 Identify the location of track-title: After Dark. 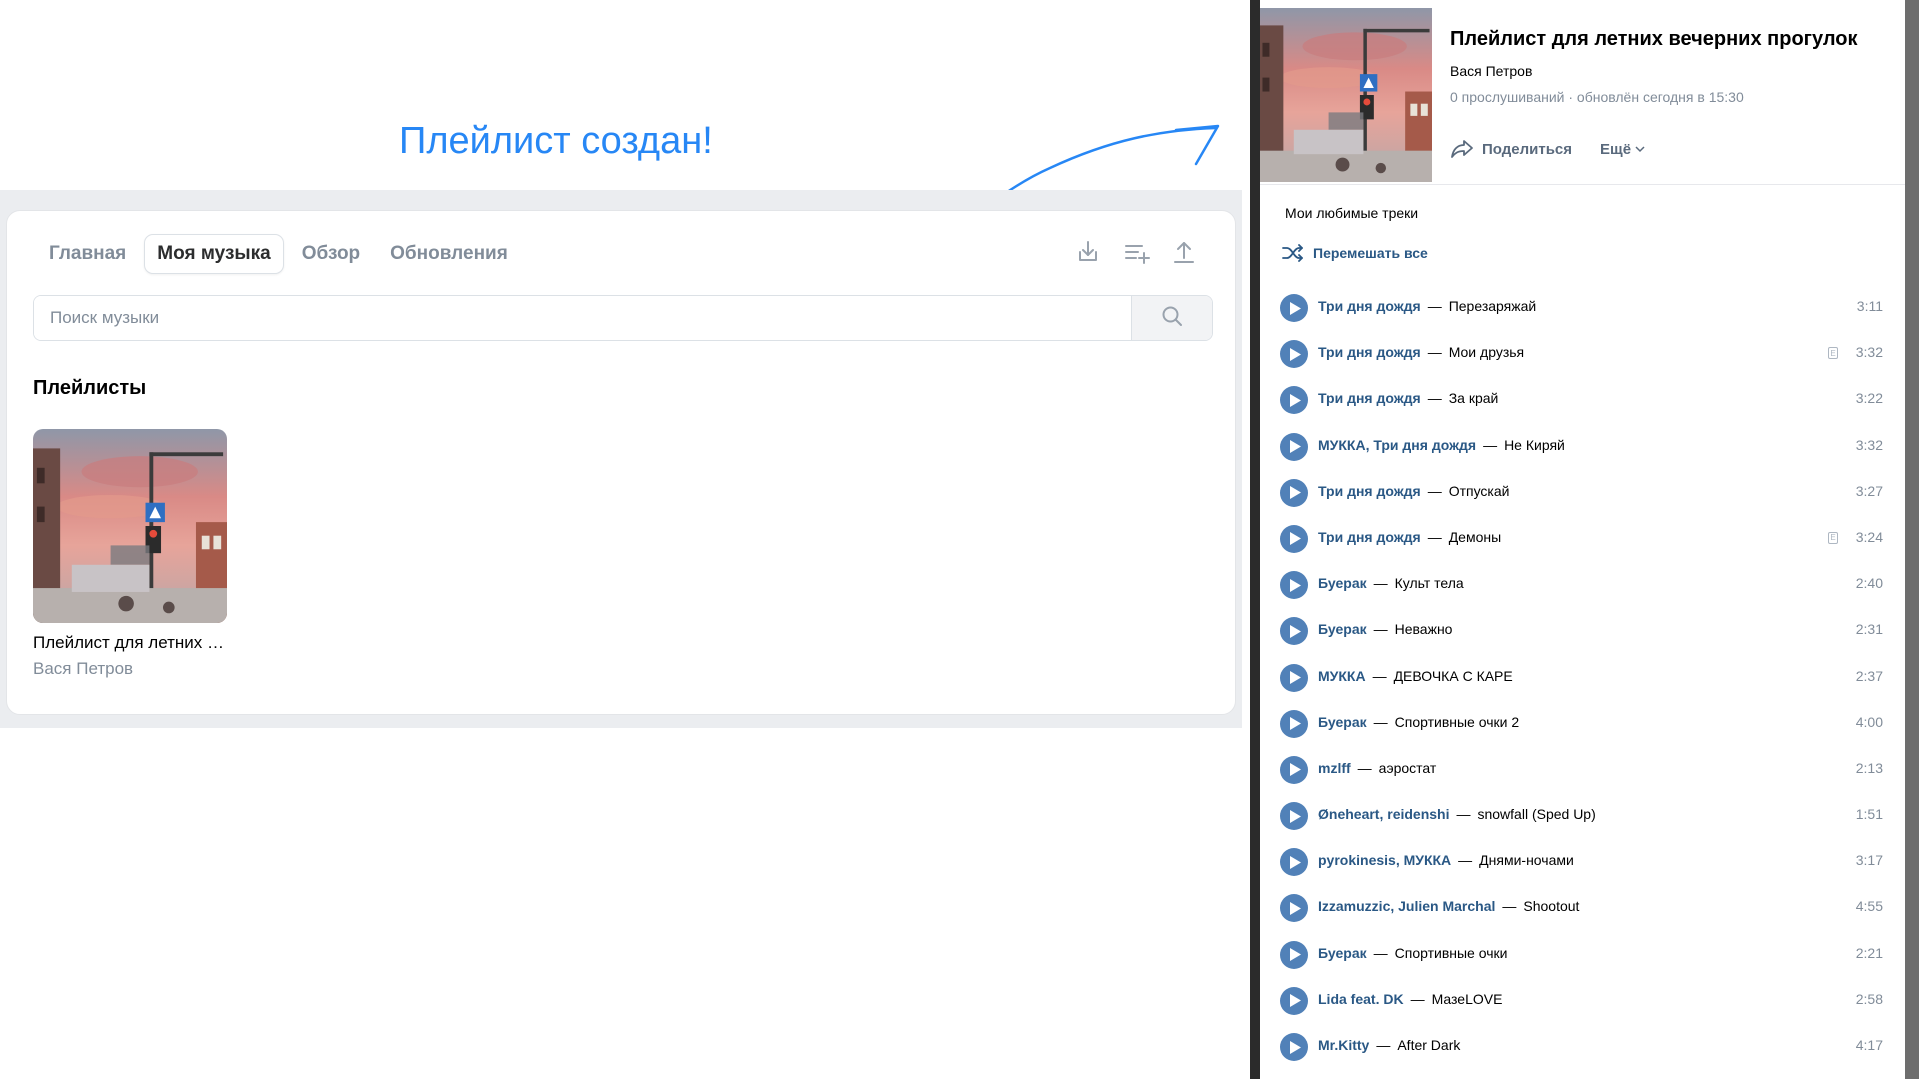
(1429, 1045).